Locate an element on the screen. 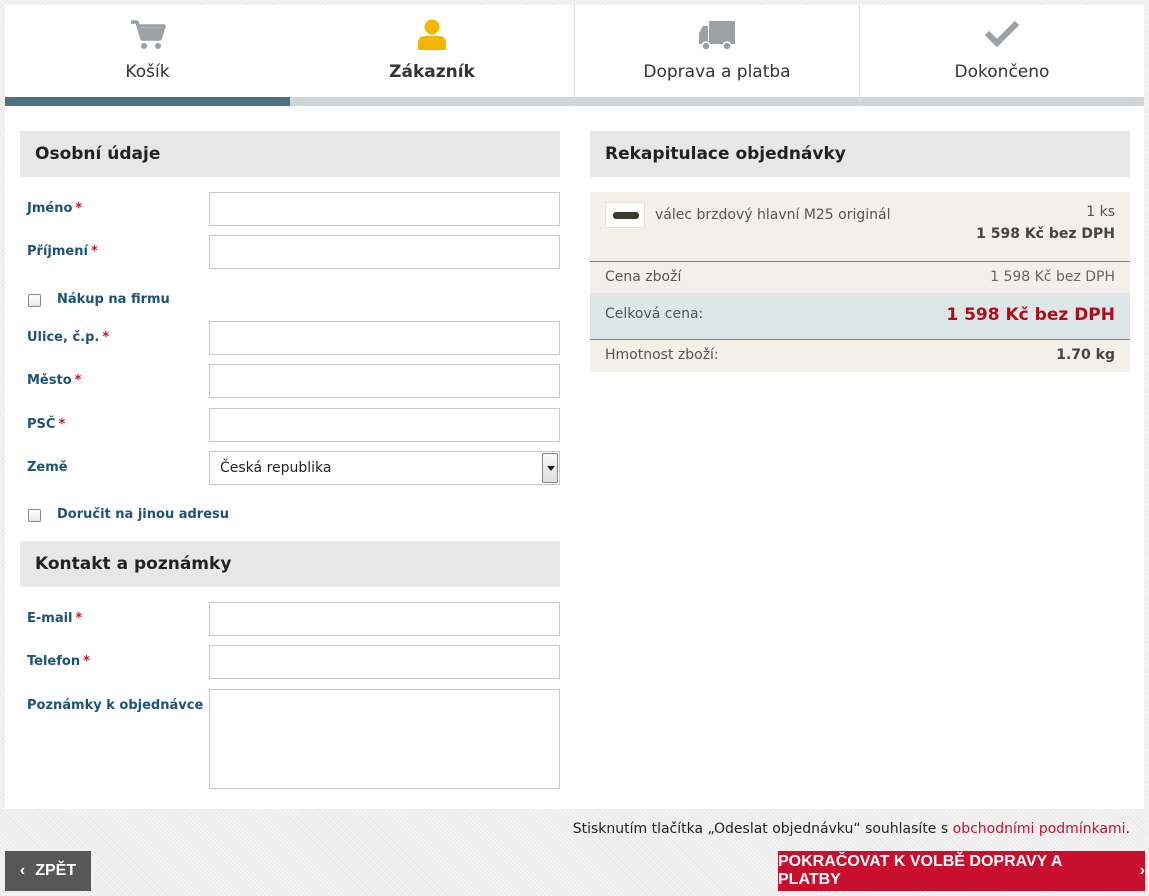  other-address-checkbox: Doručit na jinou adresu is located at coordinates (227, 516).